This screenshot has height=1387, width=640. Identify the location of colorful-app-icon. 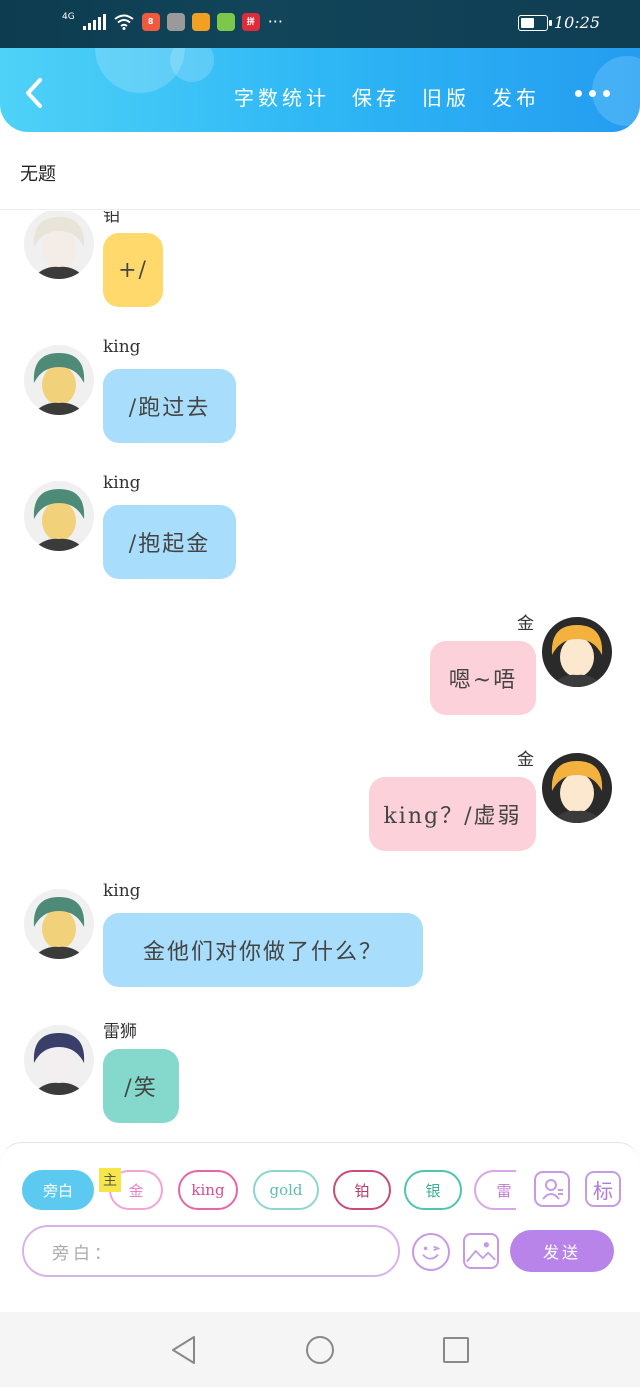
(200, 21).